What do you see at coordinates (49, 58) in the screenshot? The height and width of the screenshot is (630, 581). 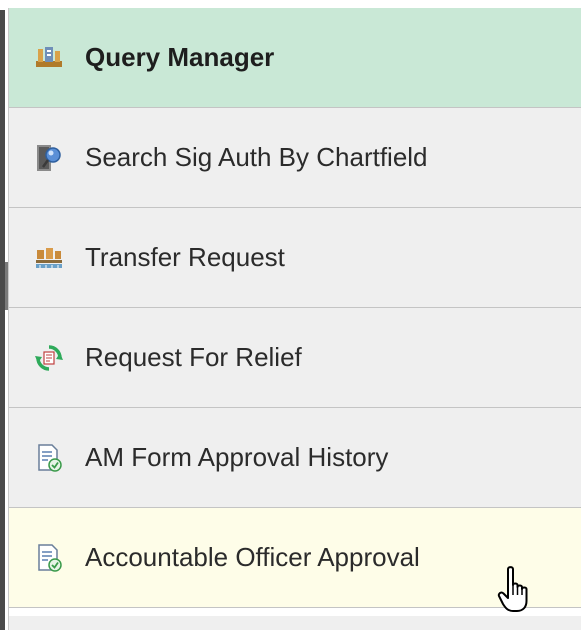 I see `query-manager-icon` at bounding box center [49, 58].